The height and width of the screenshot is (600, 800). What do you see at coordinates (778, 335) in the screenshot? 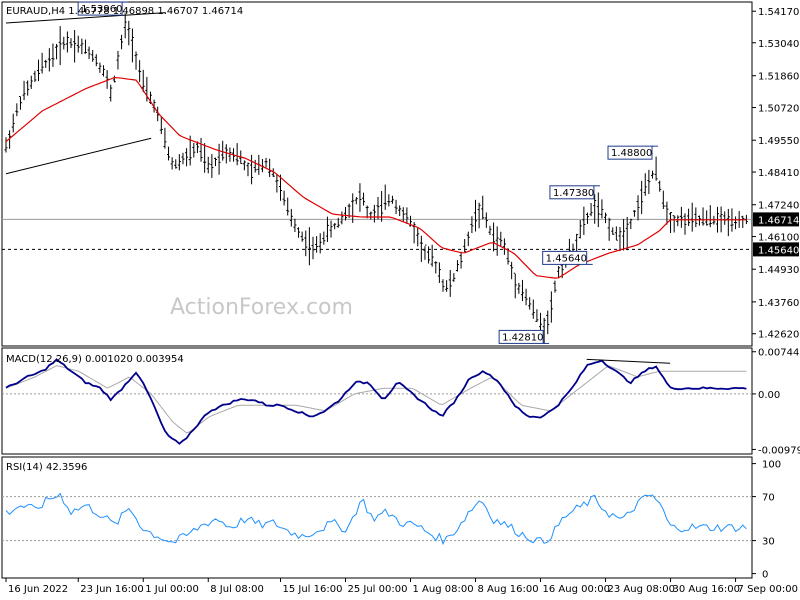
I see `price-tick-label: 1.42620` at bounding box center [778, 335].